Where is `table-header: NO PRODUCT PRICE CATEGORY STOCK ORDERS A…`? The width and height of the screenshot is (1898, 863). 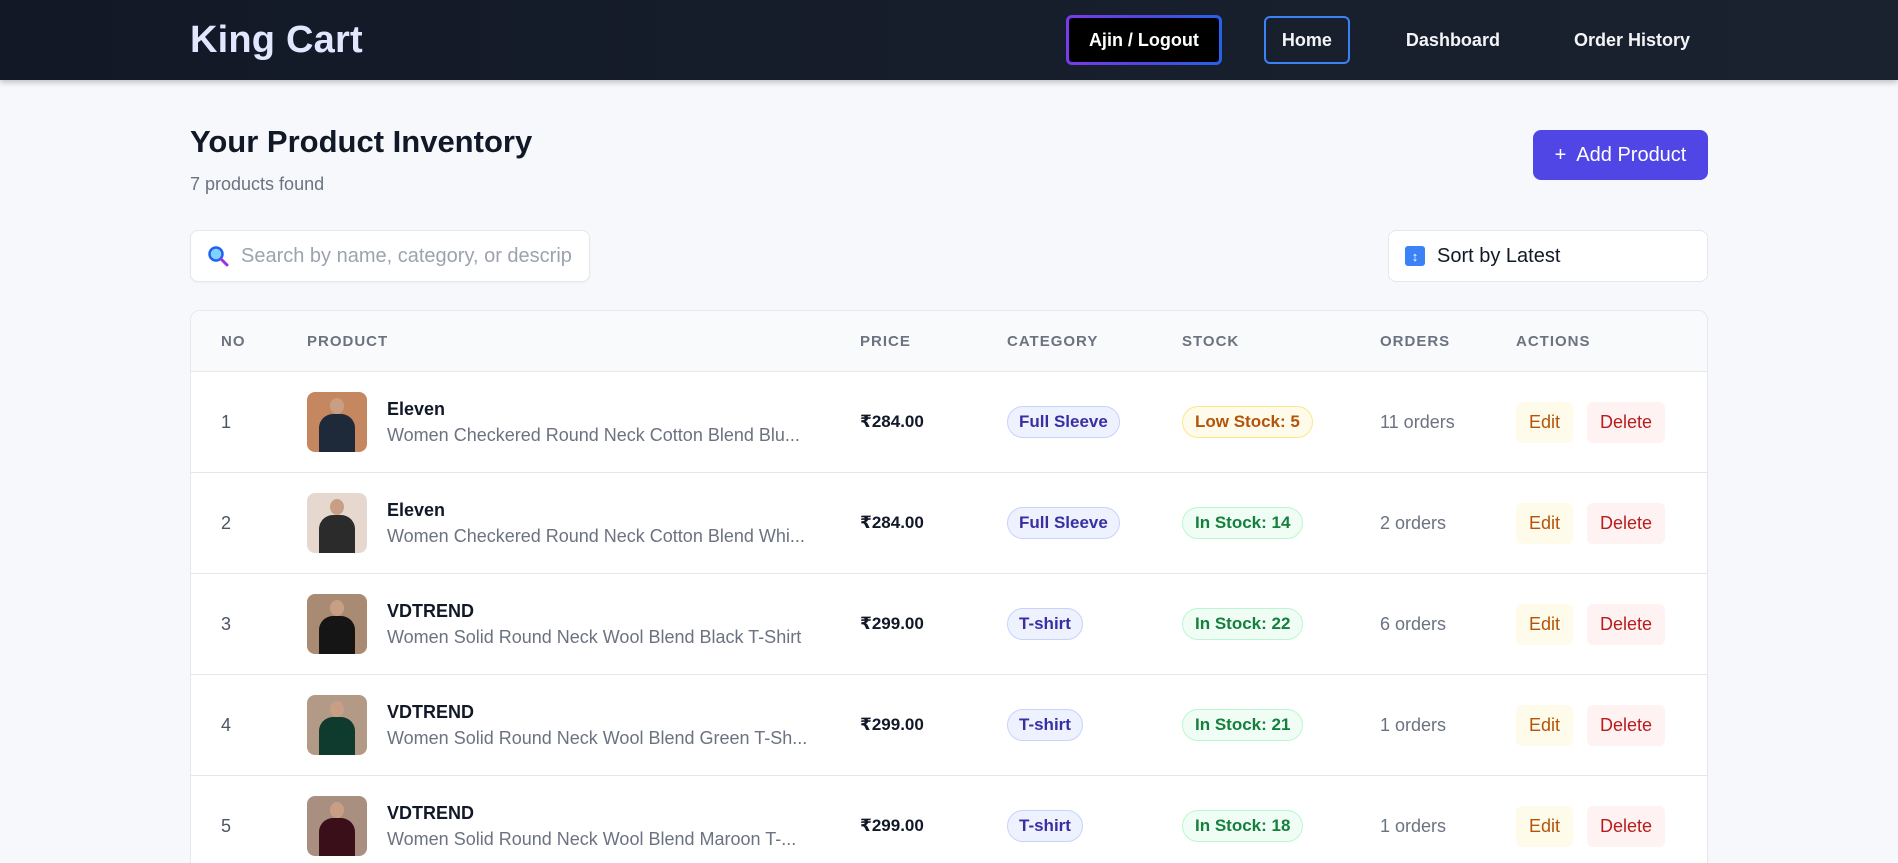 table-header: NO PRODUCT PRICE CATEGORY STOCK ORDERS A… is located at coordinates (949, 341).